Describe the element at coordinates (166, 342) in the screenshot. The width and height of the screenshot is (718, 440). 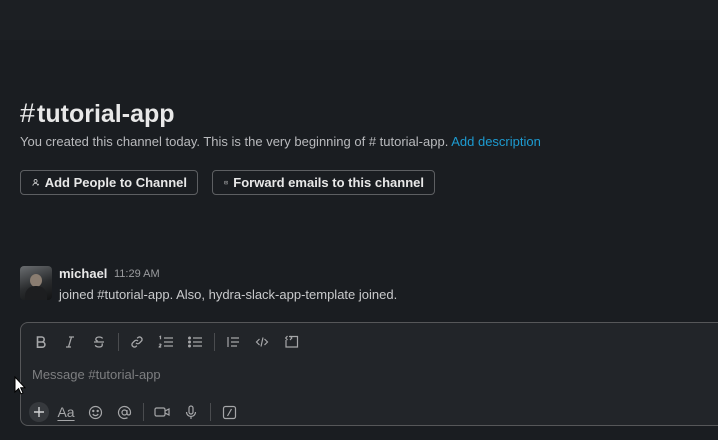
I see `ordered-list-icon` at that location.